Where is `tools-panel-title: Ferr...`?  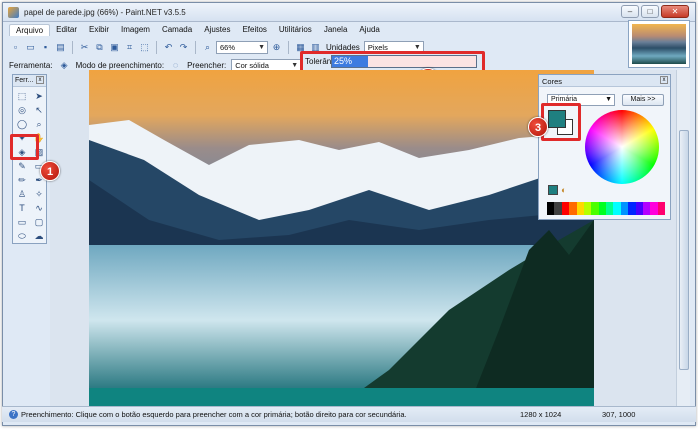
tools-panel-title: Ferr... is located at coordinates (24, 80).